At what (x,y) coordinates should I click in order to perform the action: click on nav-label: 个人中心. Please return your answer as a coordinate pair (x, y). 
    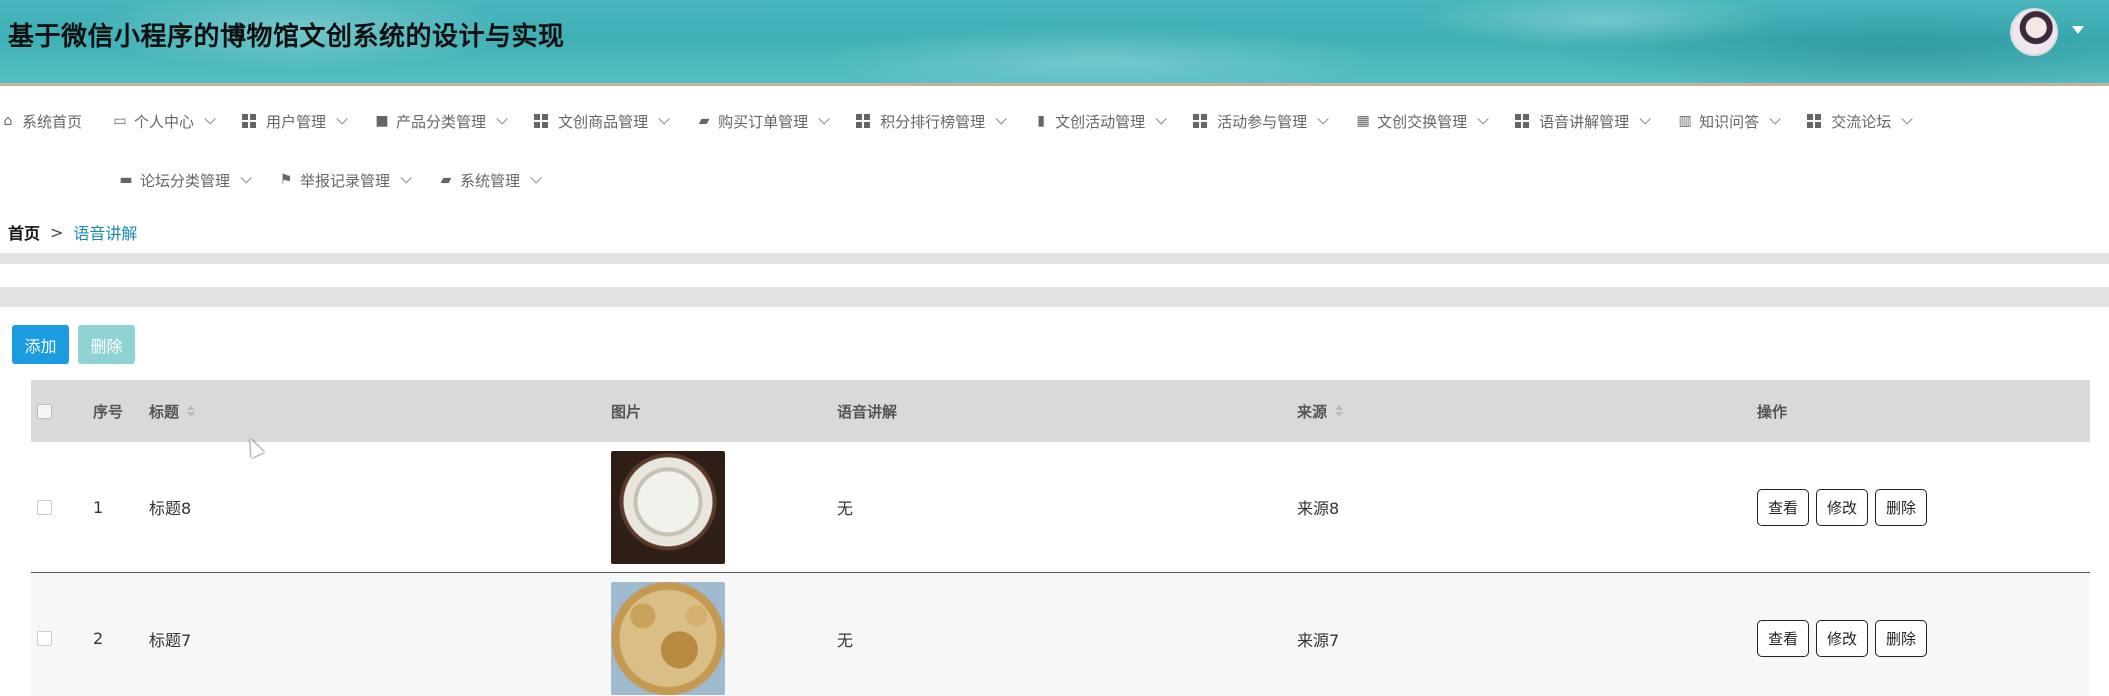
    Looking at the image, I should click on (164, 121).